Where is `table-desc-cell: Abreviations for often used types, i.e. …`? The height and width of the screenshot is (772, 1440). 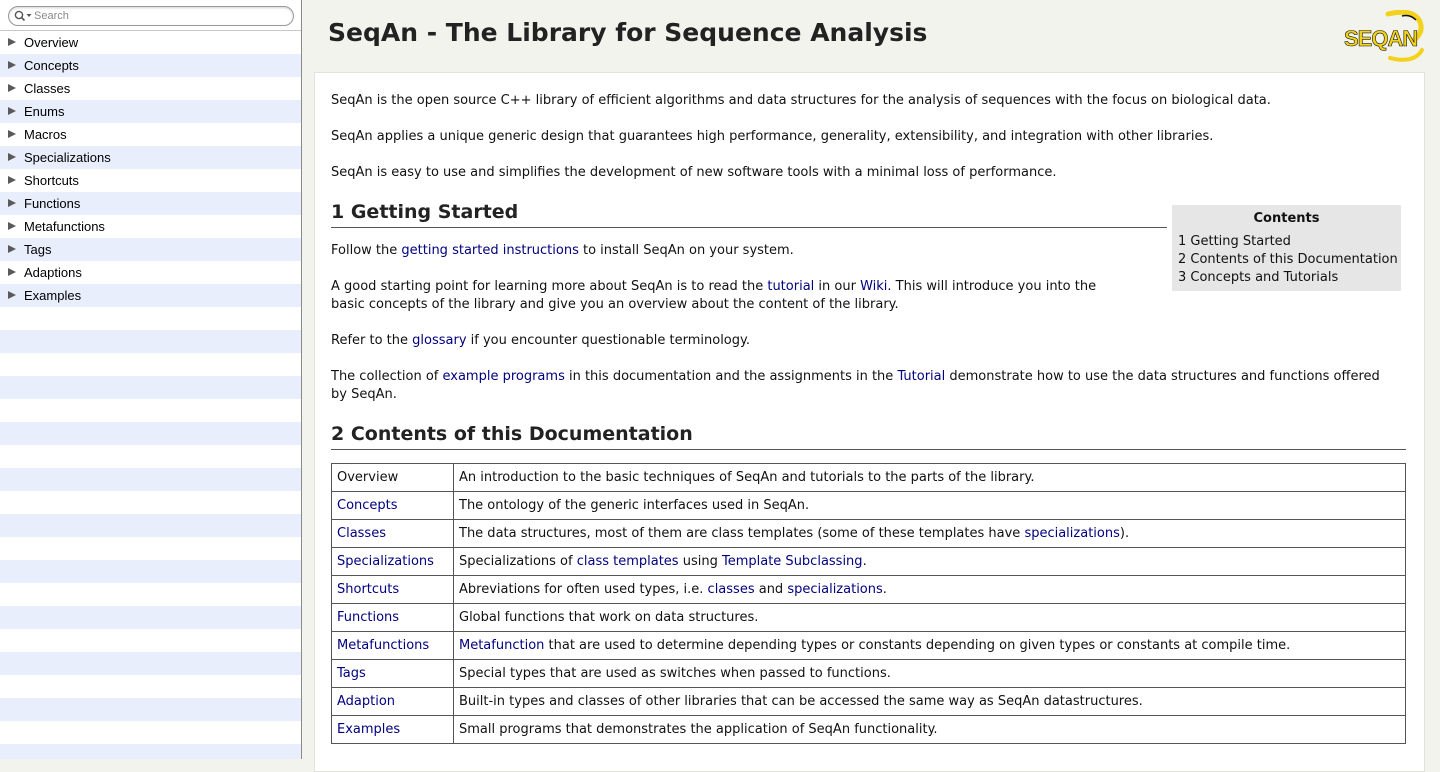 table-desc-cell: Abreviations for often used types, i.e. … is located at coordinates (929, 589).